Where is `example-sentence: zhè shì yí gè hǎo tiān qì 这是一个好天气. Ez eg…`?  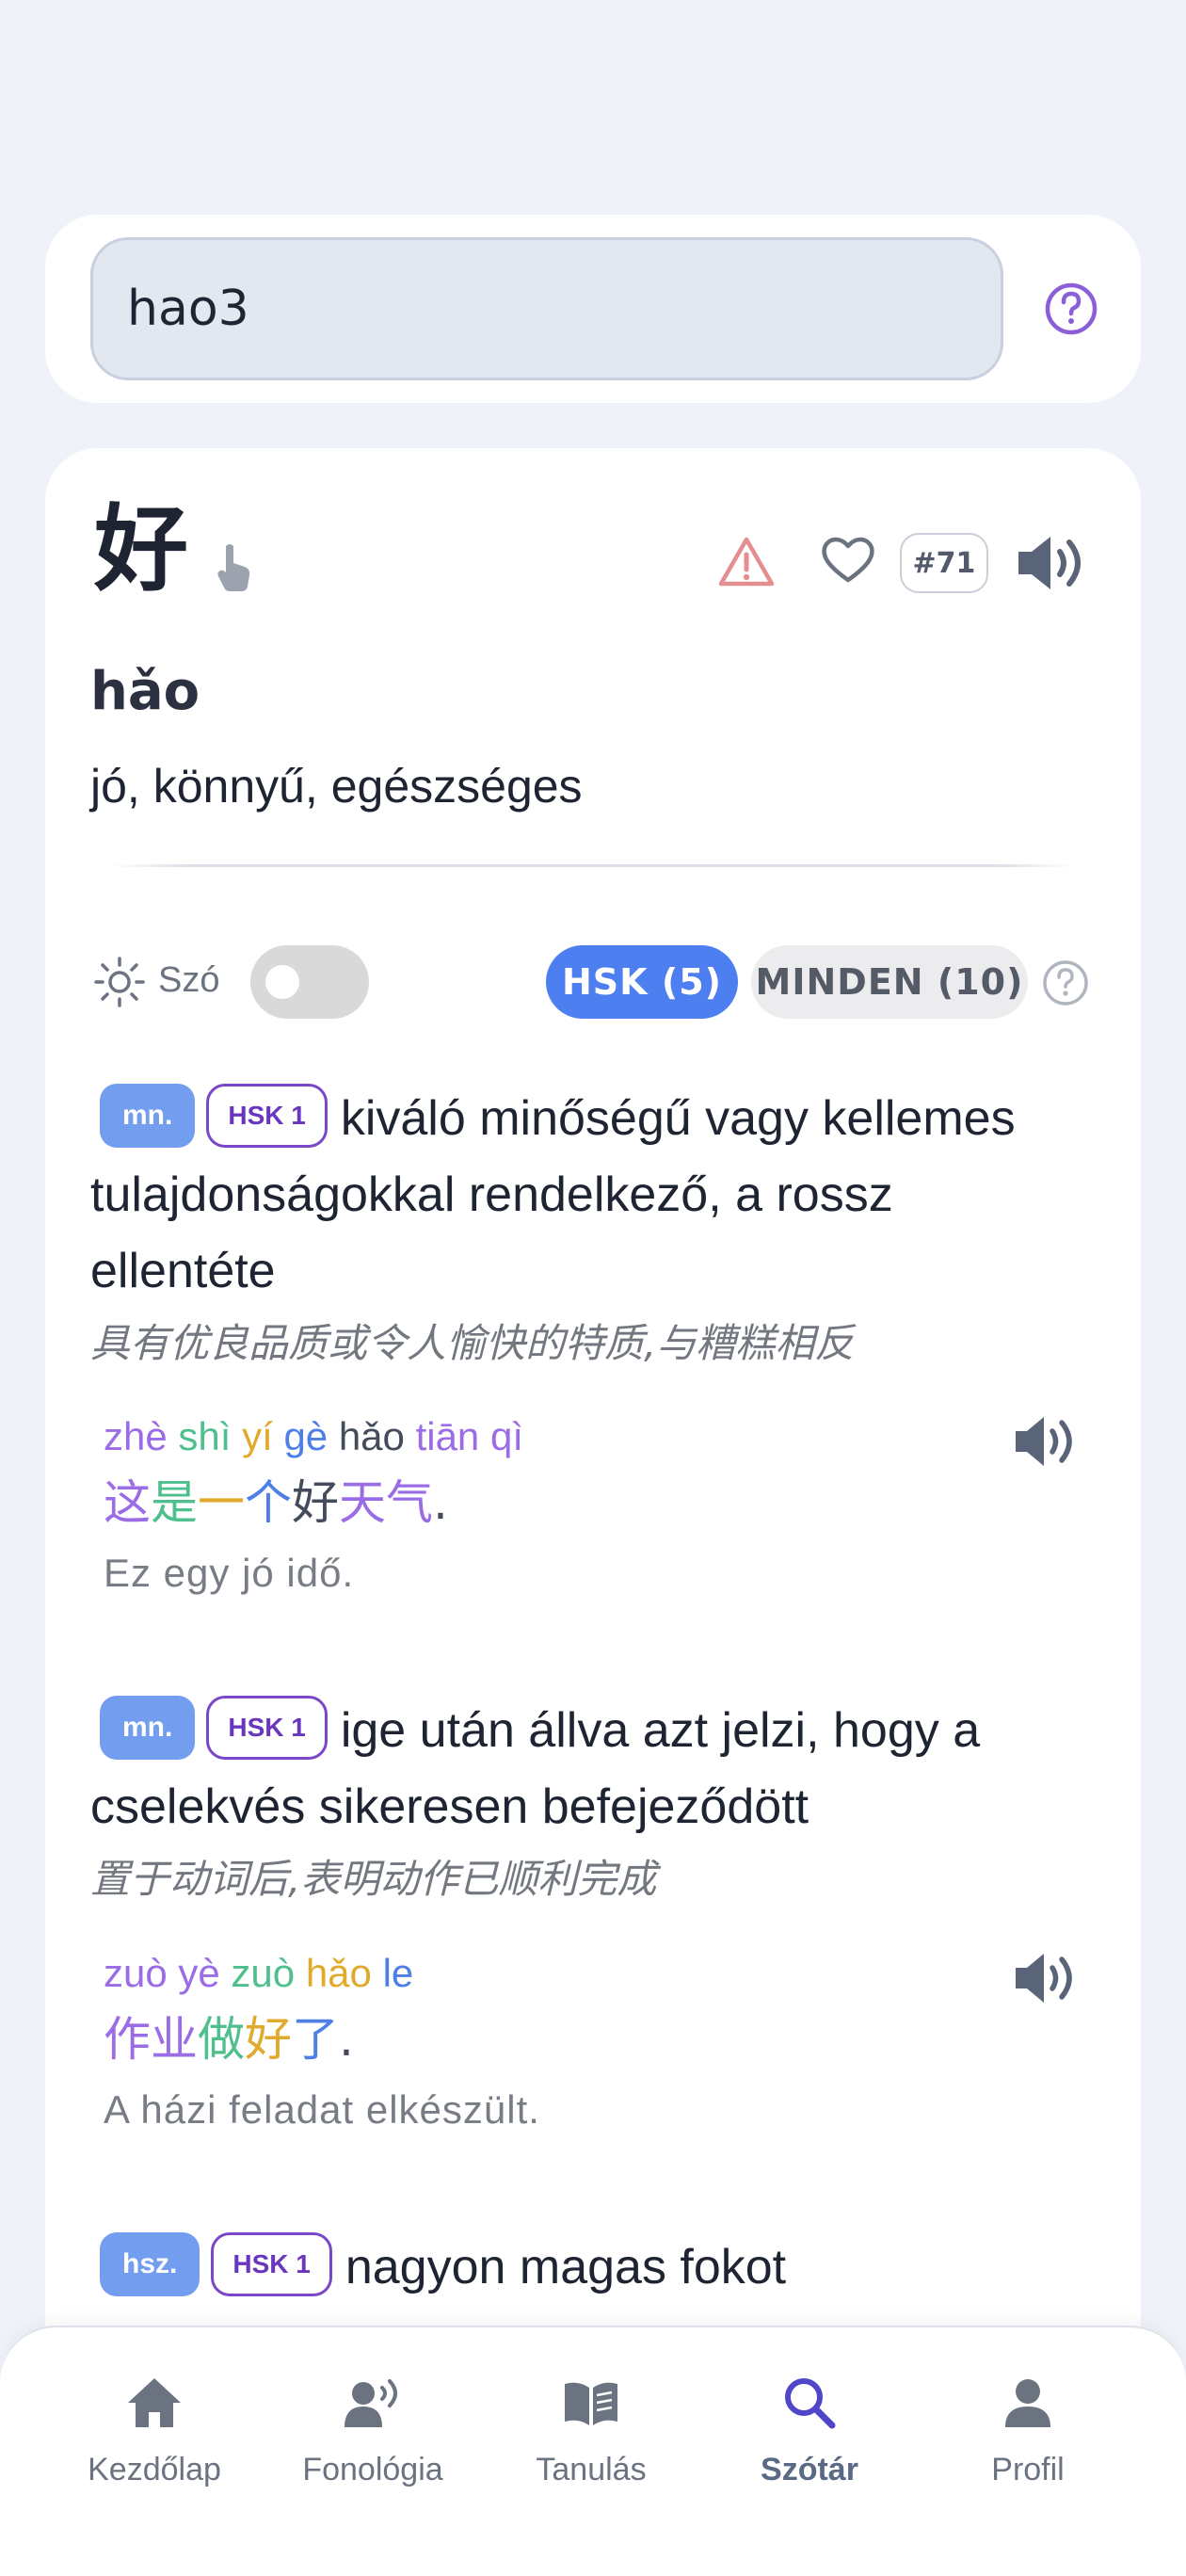 example-sentence: zhè shì yí gè hǎo tiān qì 这是一个好天气. Ez eg… is located at coordinates (602, 1507).